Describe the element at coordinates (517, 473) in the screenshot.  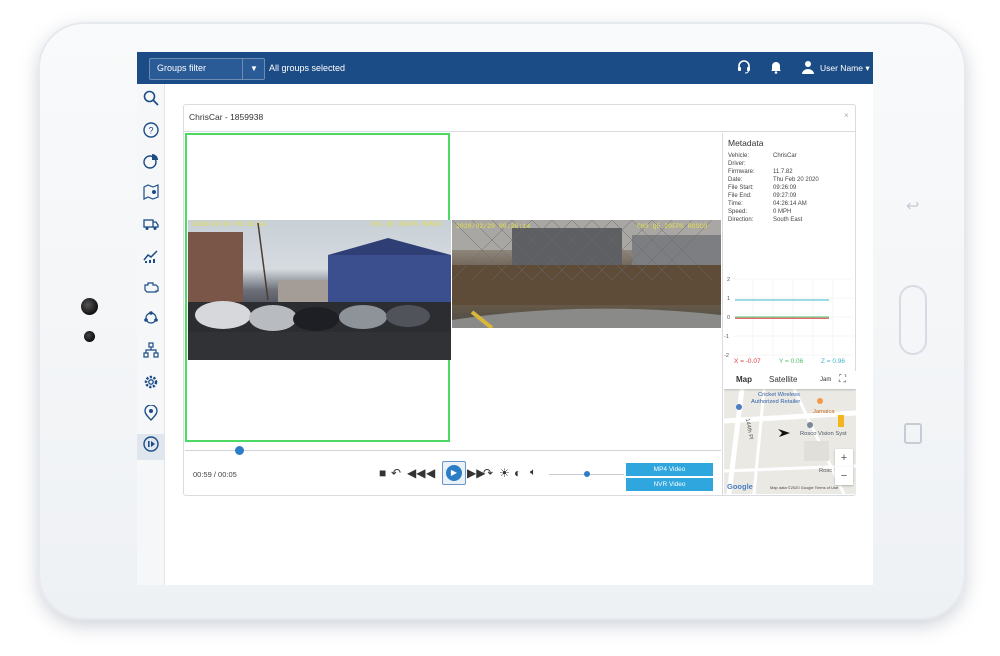
I see `contrast-icon: ◐` at that location.